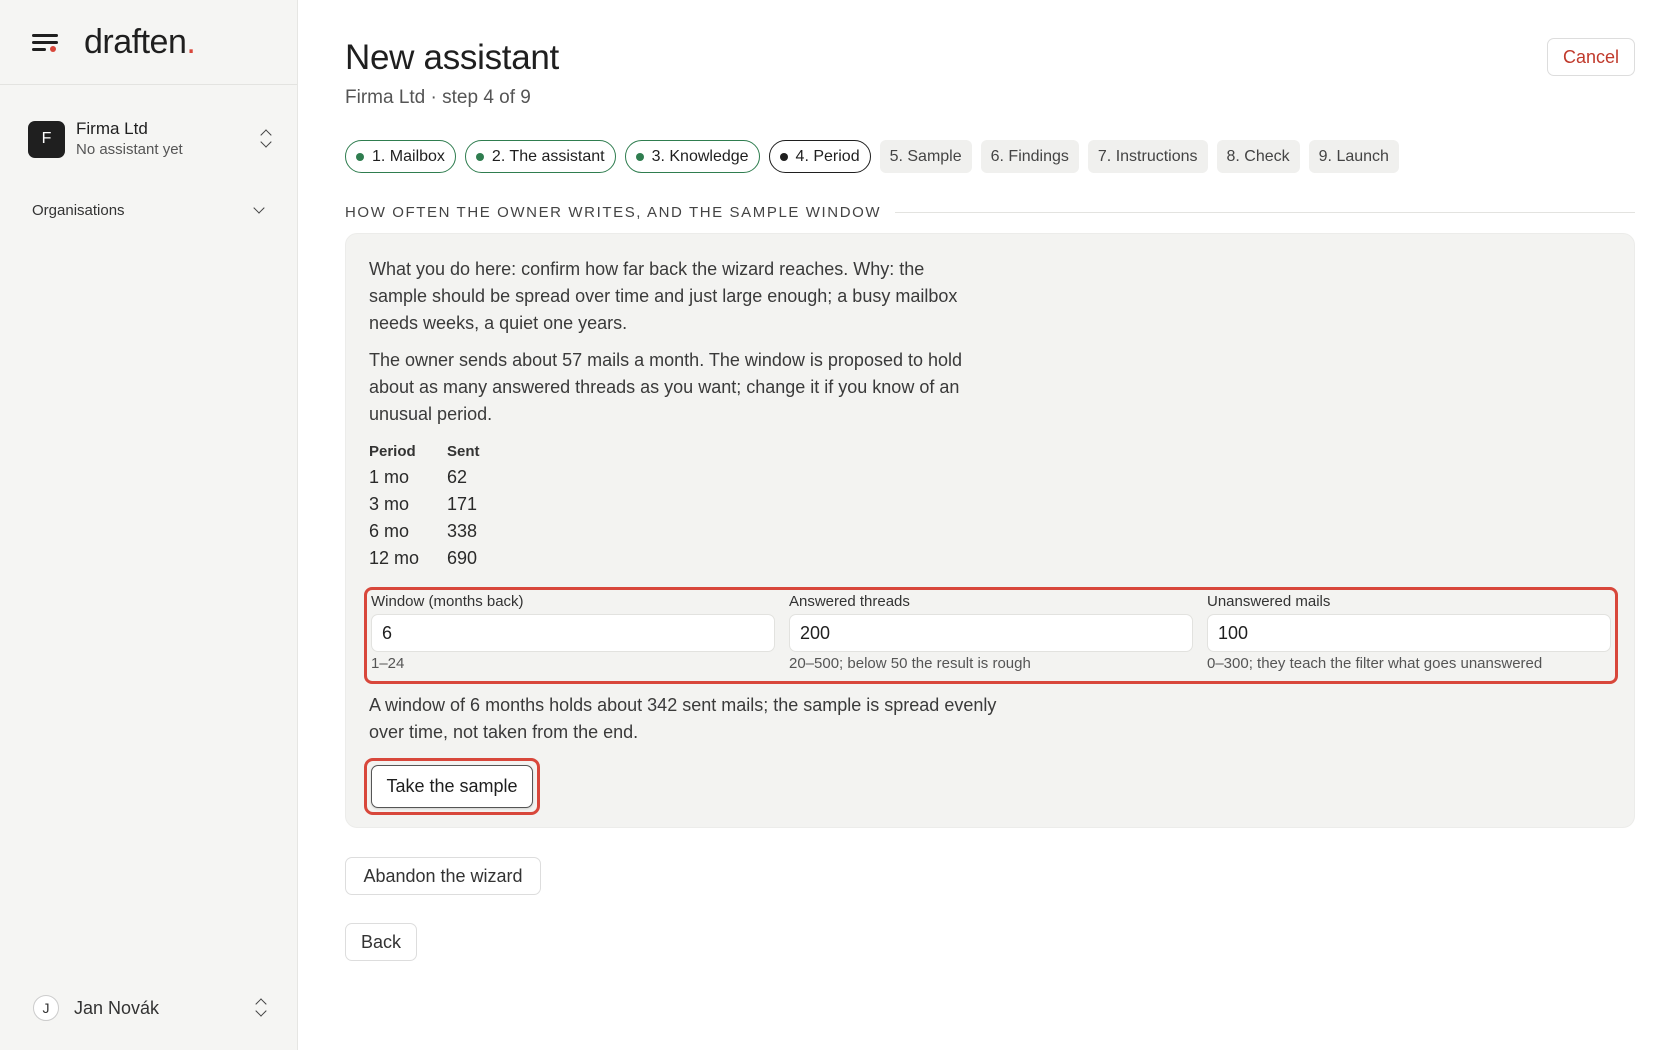  What do you see at coordinates (150, 139) in the screenshot?
I see `org-switcher: F Firma Ltd No assistant yet` at bounding box center [150, 139].